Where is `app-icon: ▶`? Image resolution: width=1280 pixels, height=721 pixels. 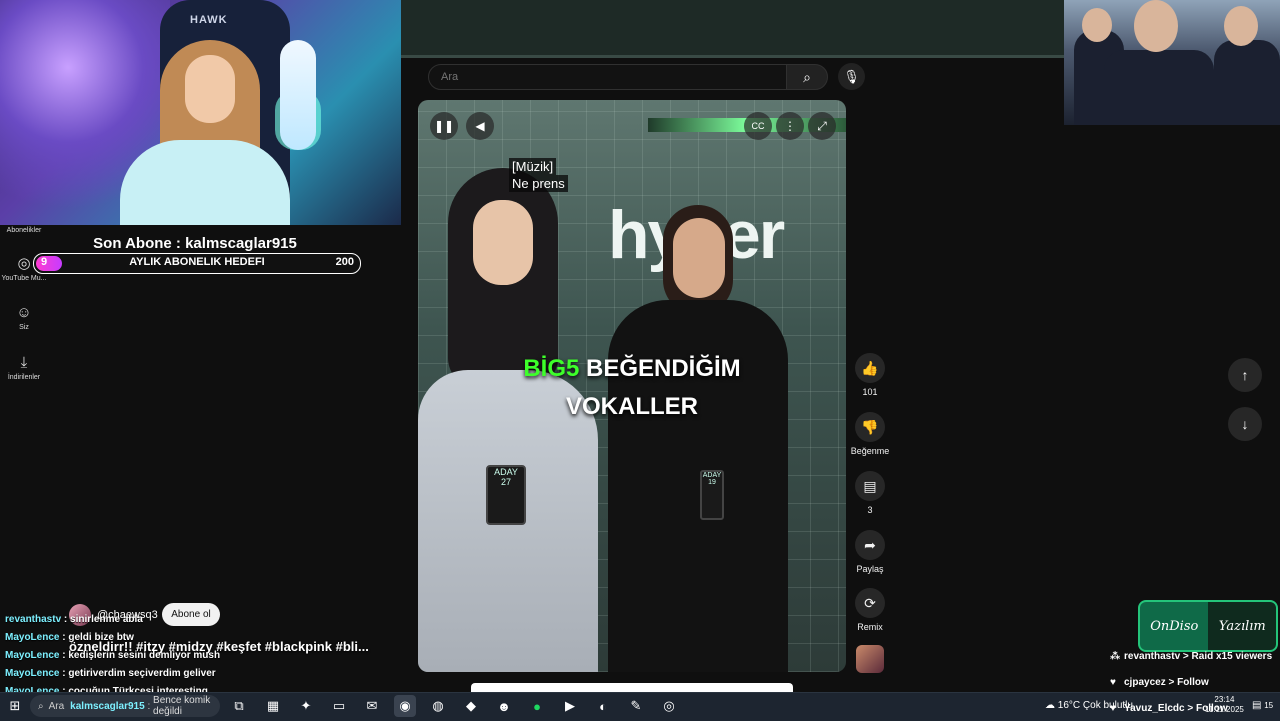
app-icon: ▶ is located at coordinates (570, 705).